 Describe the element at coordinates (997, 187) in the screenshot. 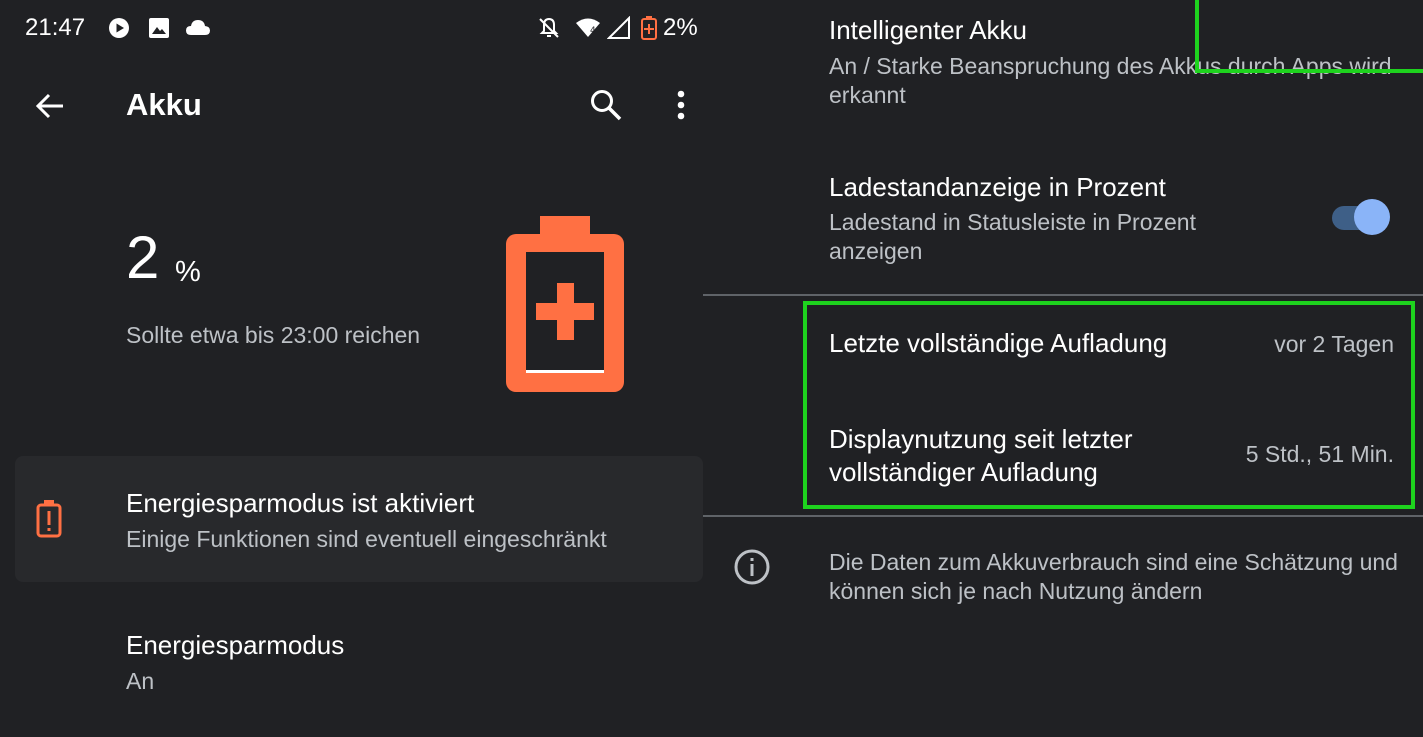

I see `percentage-setting-title: Ladestandanzeige in Prozent` at that location.